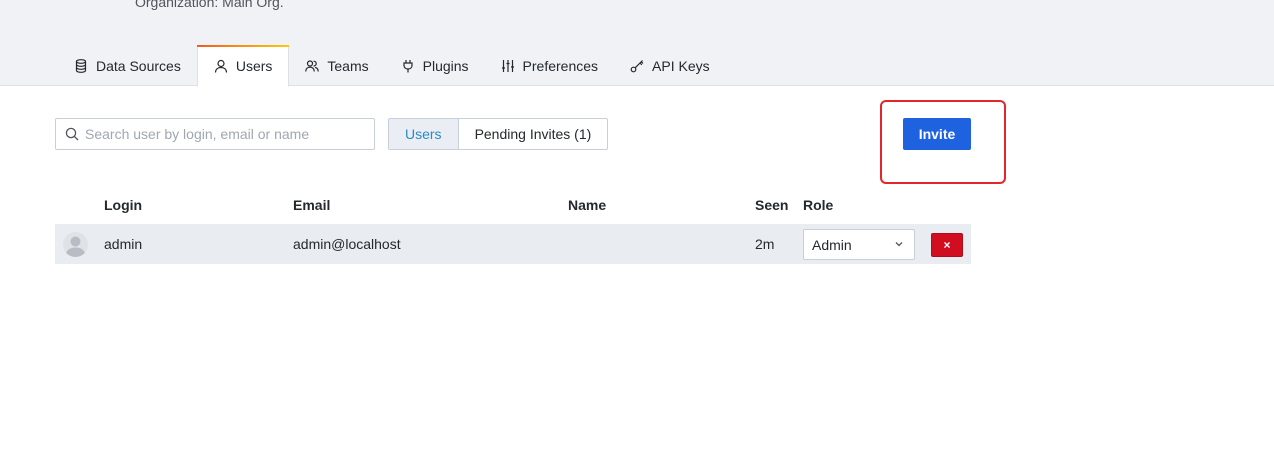 This screenshot has height=472, width=1274. Describe the element at coordinates (347, 244) in the screenshot. I see `user-email: admin@localhost` at that location.